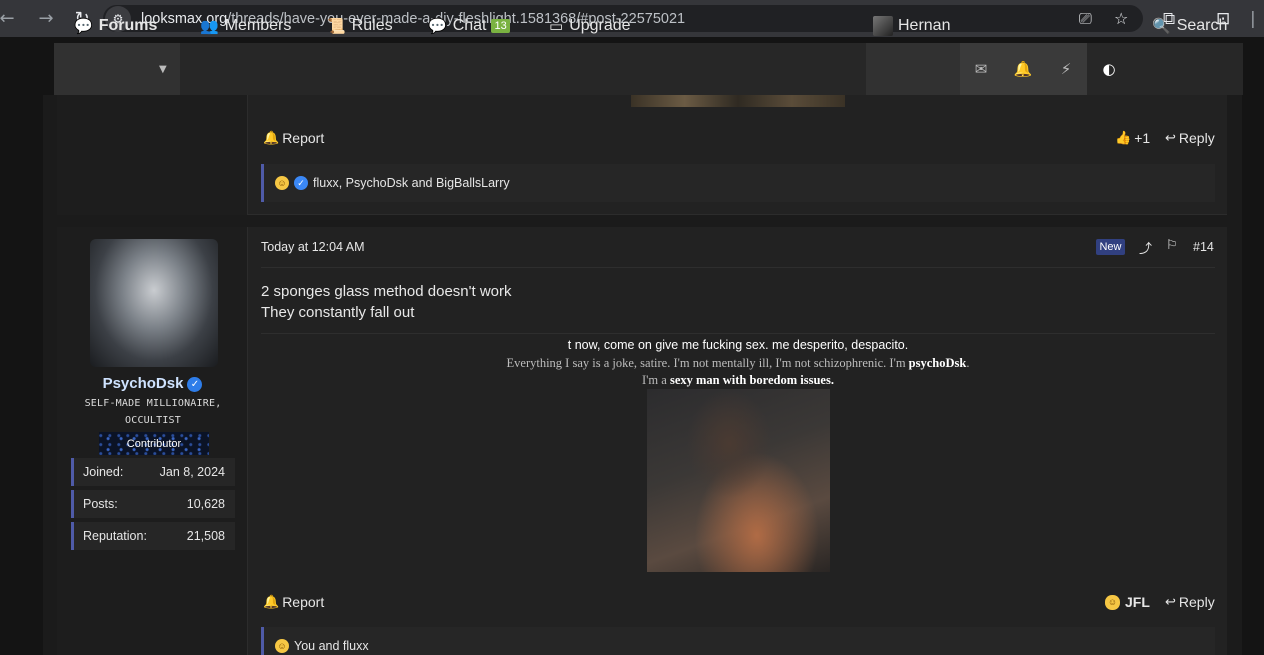 The image size is (1264, 655). What do you see at coordinates (738, 183) in the screenshot?
I see `reactions-summary: ☺ ✓ fluxx, PsychoDsk and BigBallsLarry` at bounding box center [738, 183].